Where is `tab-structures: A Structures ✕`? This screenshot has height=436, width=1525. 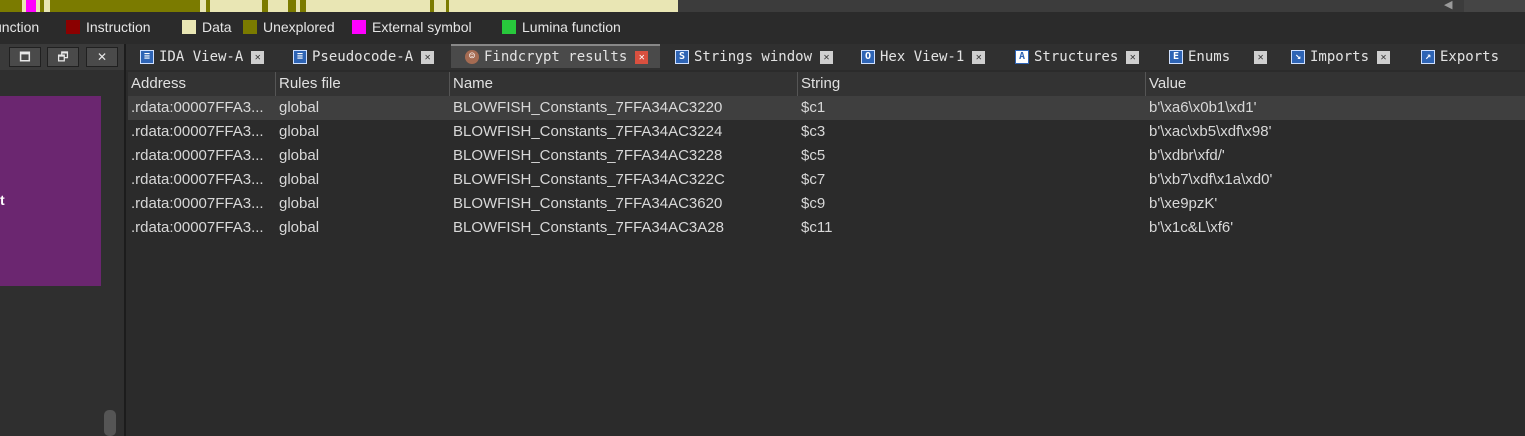
tab-structures: A Structures ✕ is located at coordinates (1077, 57).